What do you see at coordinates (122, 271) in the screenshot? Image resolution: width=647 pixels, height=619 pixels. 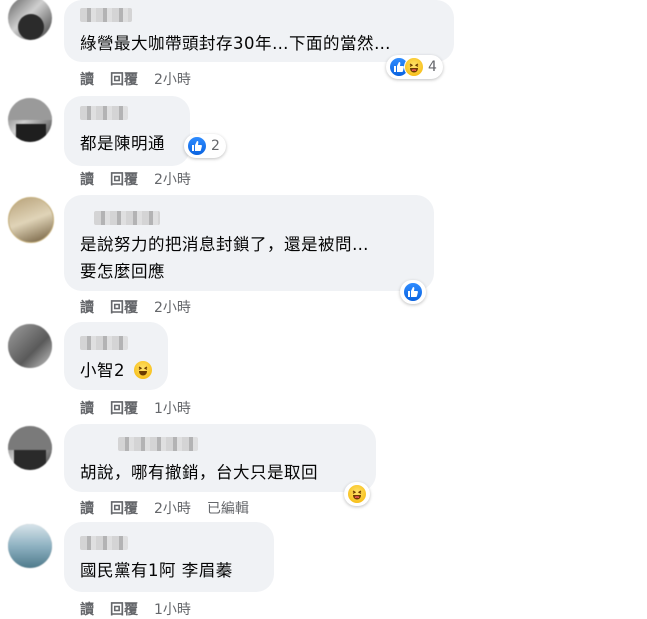 I see `comment-text-line-2: 要怎麼回應` at bounding box center [122, 271].